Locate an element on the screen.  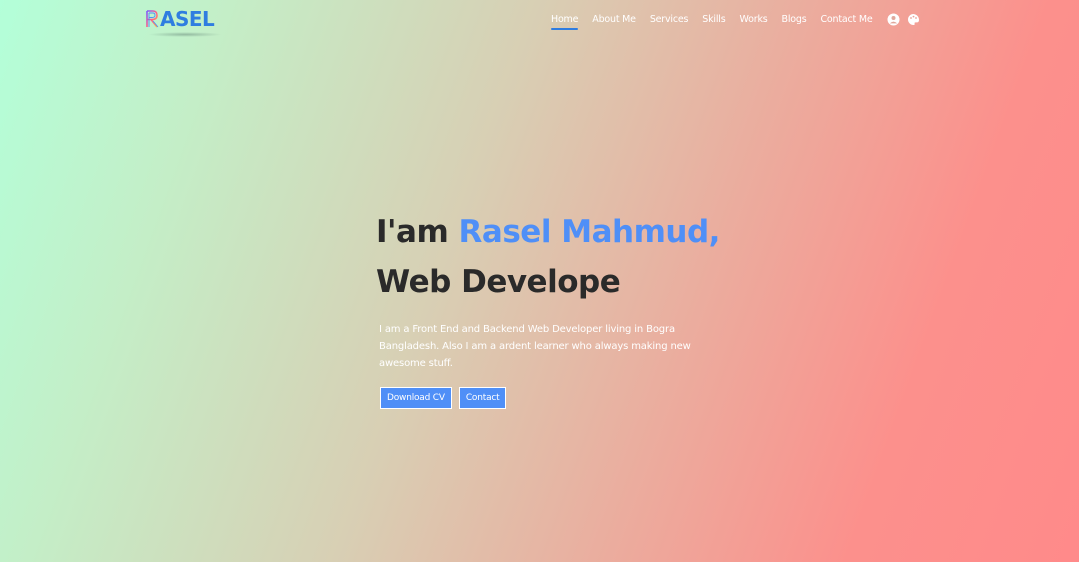
nav-link-blogs: Blogs is located at coordinates (794, 19).